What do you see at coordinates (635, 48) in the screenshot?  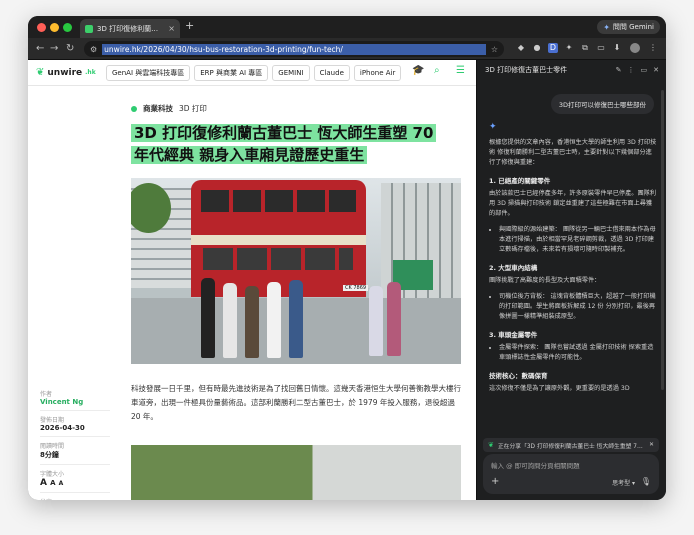 I see `avatar` at bounding box center [635, 48].